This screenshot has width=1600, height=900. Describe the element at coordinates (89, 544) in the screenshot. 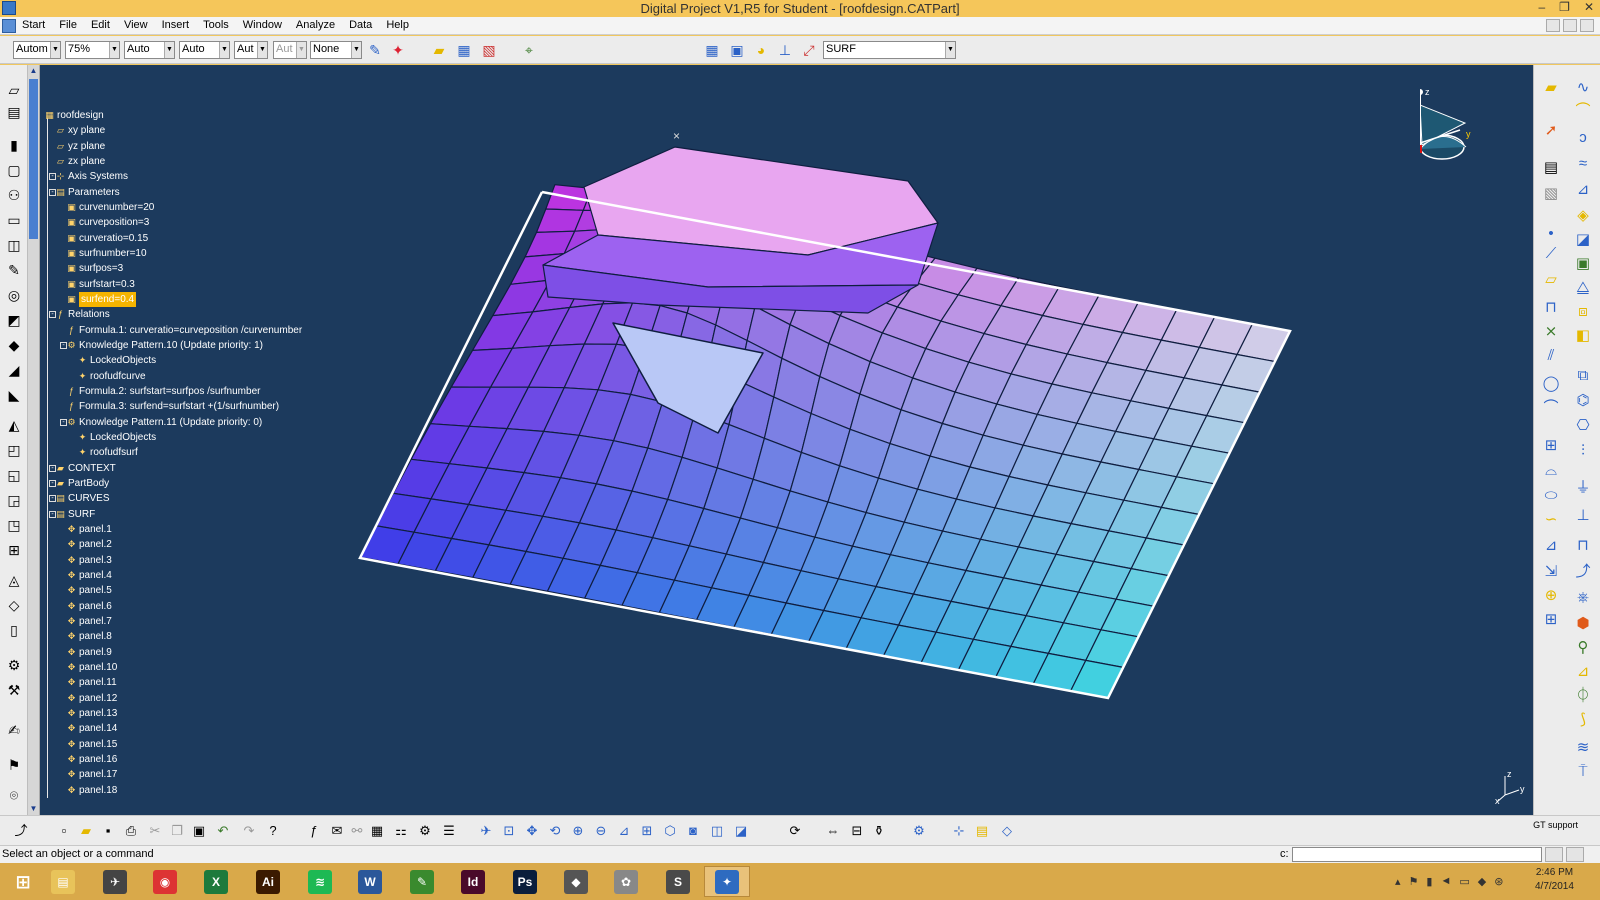

I see `tree-node: ✥ panel.2` at that location.